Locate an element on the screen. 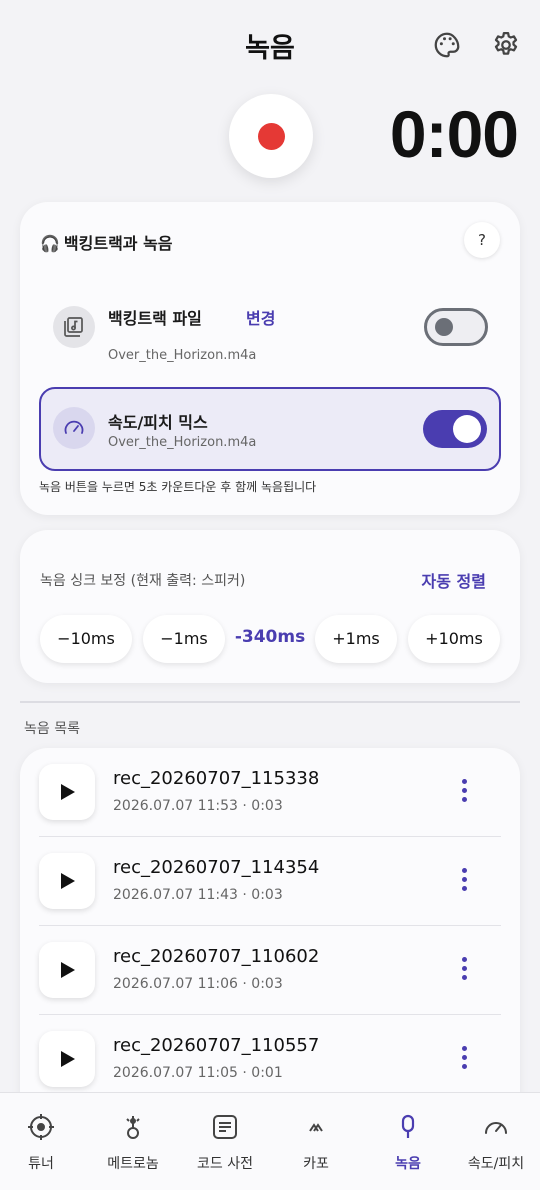 This screenshot has width=540, height=1190. nav-item-capo: 카포 is located at coordinates (316, 1141).